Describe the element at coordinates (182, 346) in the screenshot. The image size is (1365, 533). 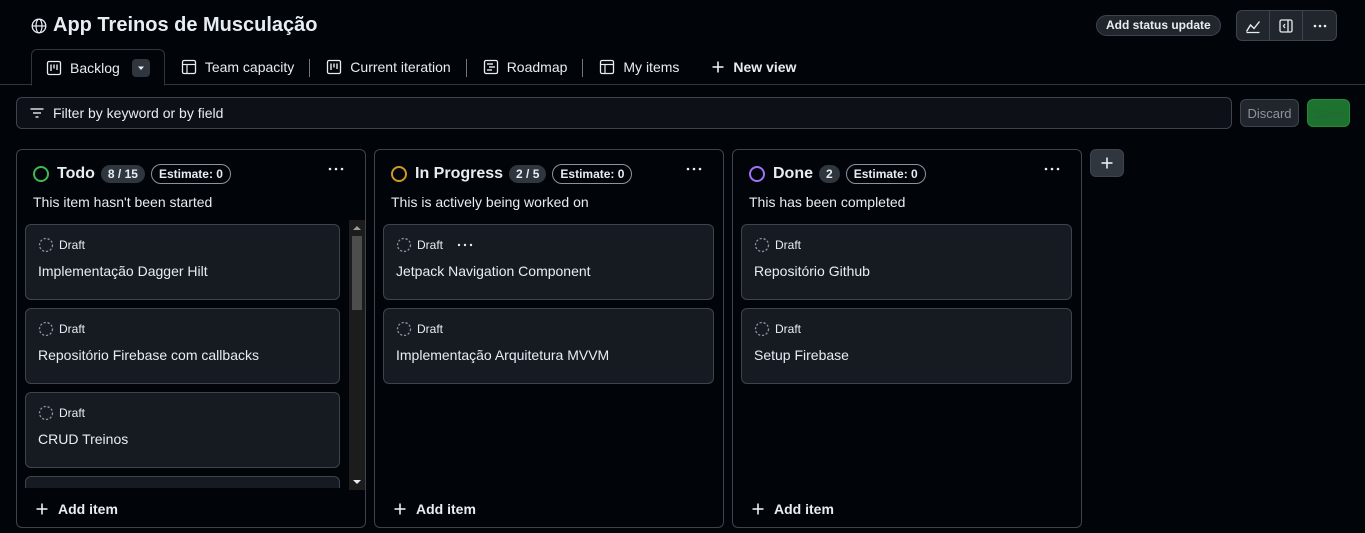
I see `card: Draft Repositório Firebase com callbacks` at that location.